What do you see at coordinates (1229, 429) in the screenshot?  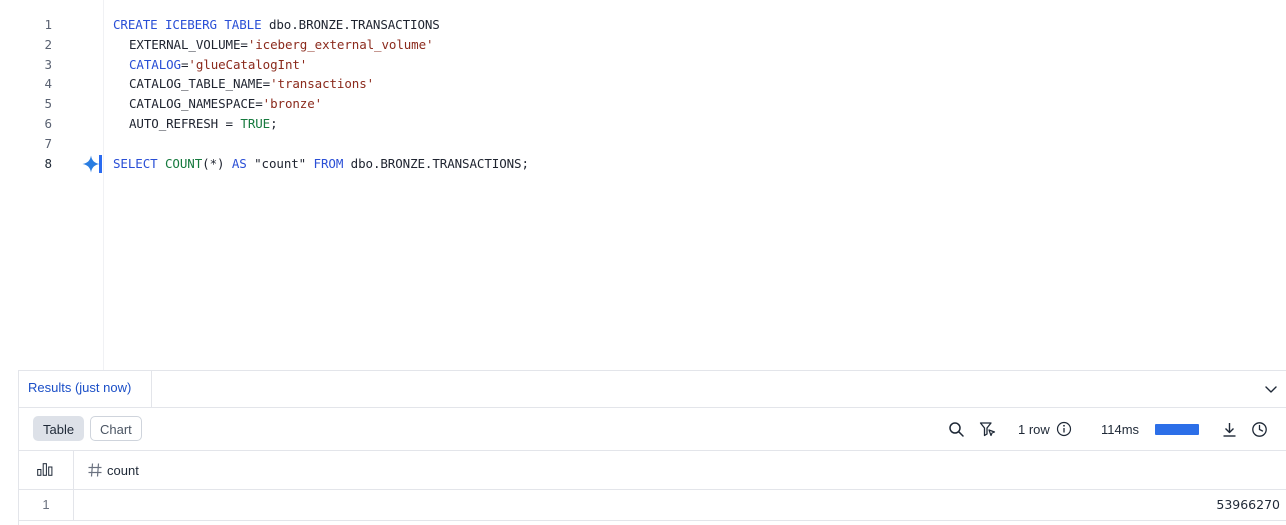 I see `download-icon` at bounding box center [1229, 429].